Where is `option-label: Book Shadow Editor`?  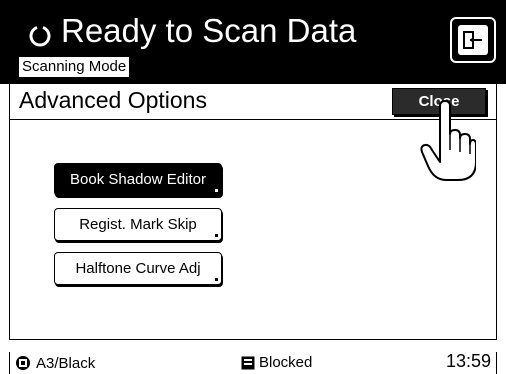 option-label: Book Shadow Editor is located at coordinates (138, 179).